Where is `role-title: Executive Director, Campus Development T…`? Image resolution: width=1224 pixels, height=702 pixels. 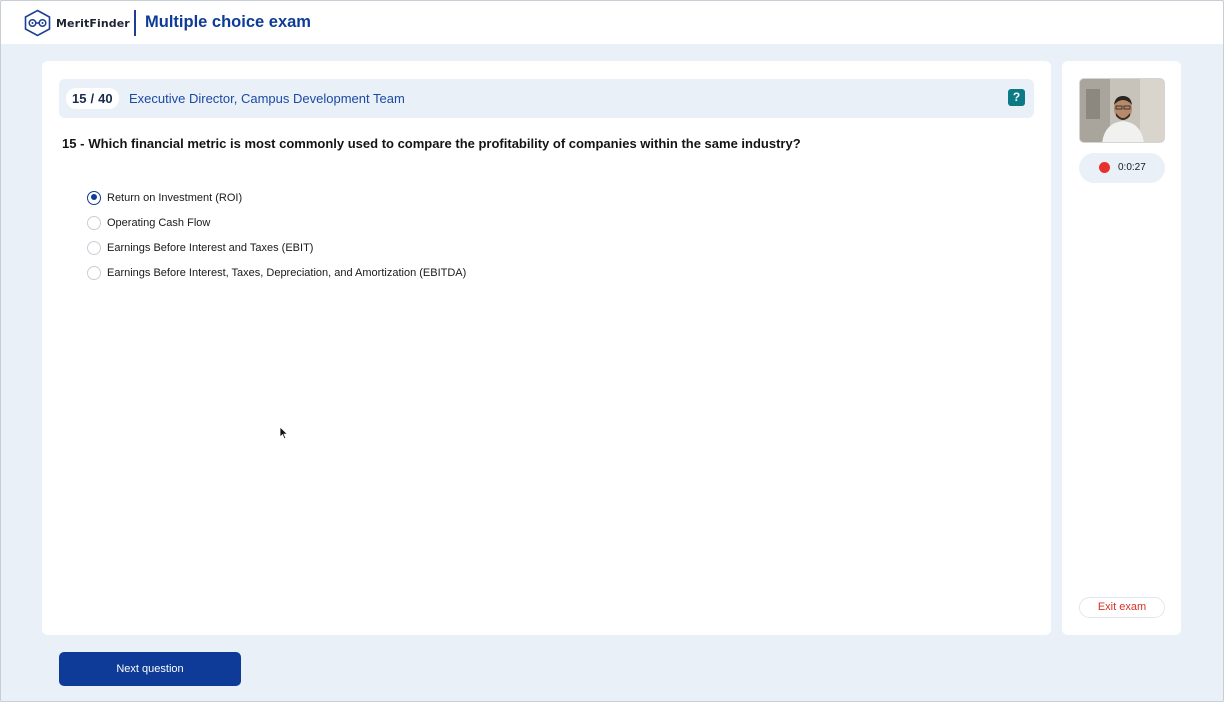
role-title: Executive Director, Campus Development T… is located at coordinates (267, 98).